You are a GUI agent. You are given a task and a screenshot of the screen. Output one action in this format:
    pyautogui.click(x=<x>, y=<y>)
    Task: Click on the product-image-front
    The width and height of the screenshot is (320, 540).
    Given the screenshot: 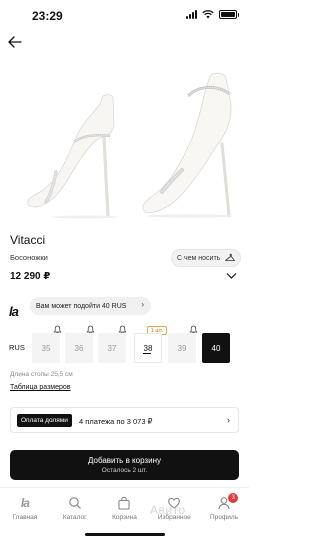 What is the action you would take?
    pyautogui.click(x=188, y=145)
    